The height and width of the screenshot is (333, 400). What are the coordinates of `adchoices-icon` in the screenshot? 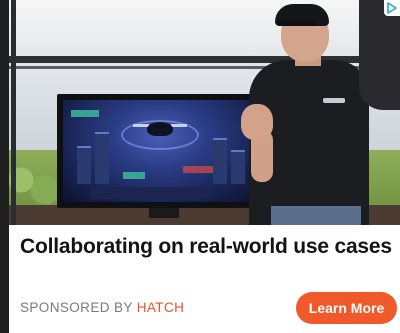 It's located at (392, 8).